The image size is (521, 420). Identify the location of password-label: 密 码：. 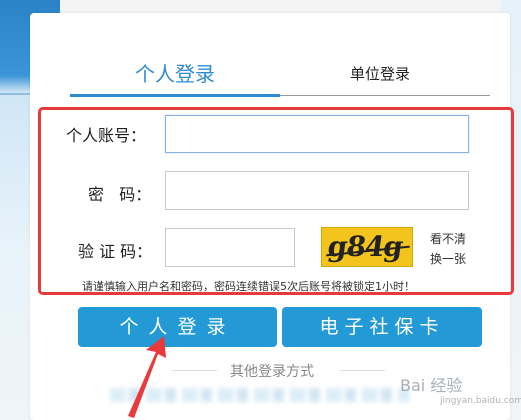
(120, 194).